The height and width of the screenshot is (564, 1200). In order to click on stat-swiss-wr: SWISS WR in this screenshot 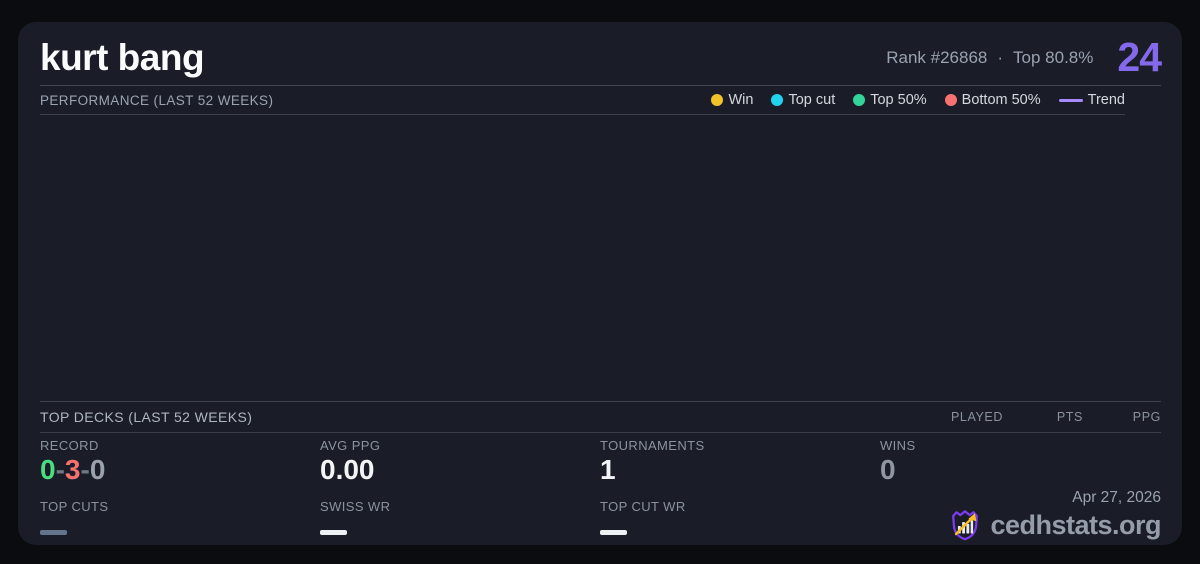, I will do `click(460, 523)`.